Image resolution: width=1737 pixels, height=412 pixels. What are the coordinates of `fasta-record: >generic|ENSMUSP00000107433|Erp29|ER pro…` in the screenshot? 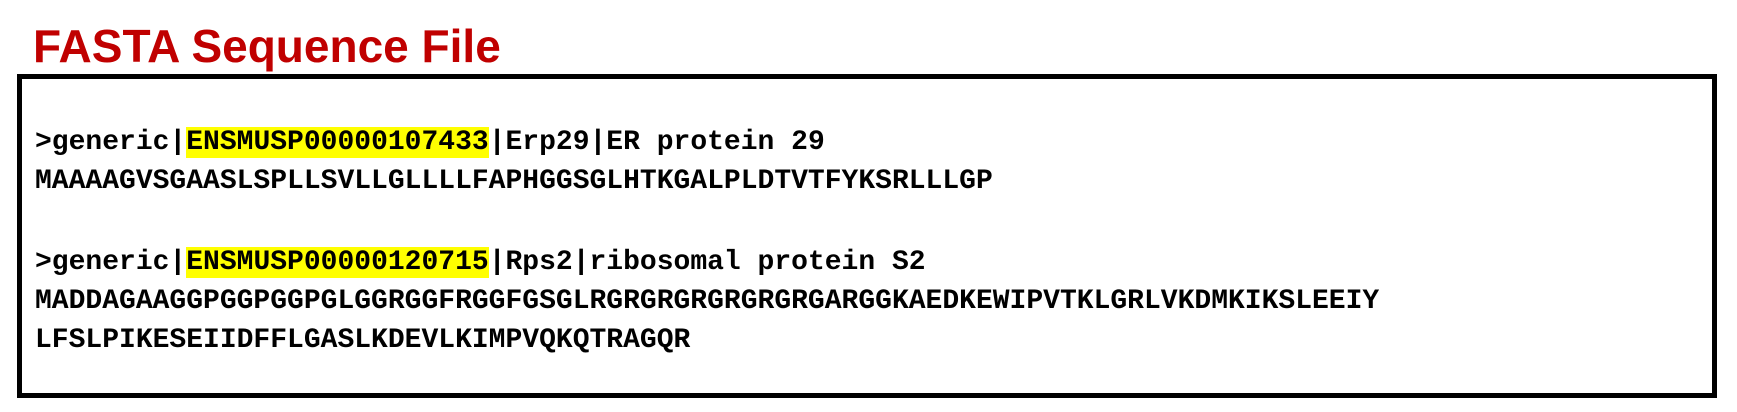 It's located at (514, 162).